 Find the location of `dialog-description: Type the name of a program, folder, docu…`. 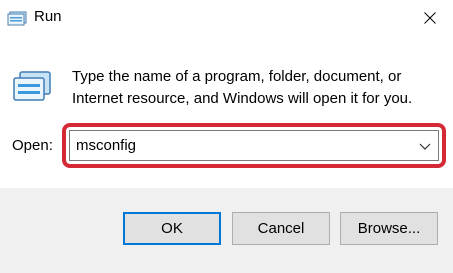

dialog-description: Type the name of a program, folder, docu… is located at coordinates (242, 87).